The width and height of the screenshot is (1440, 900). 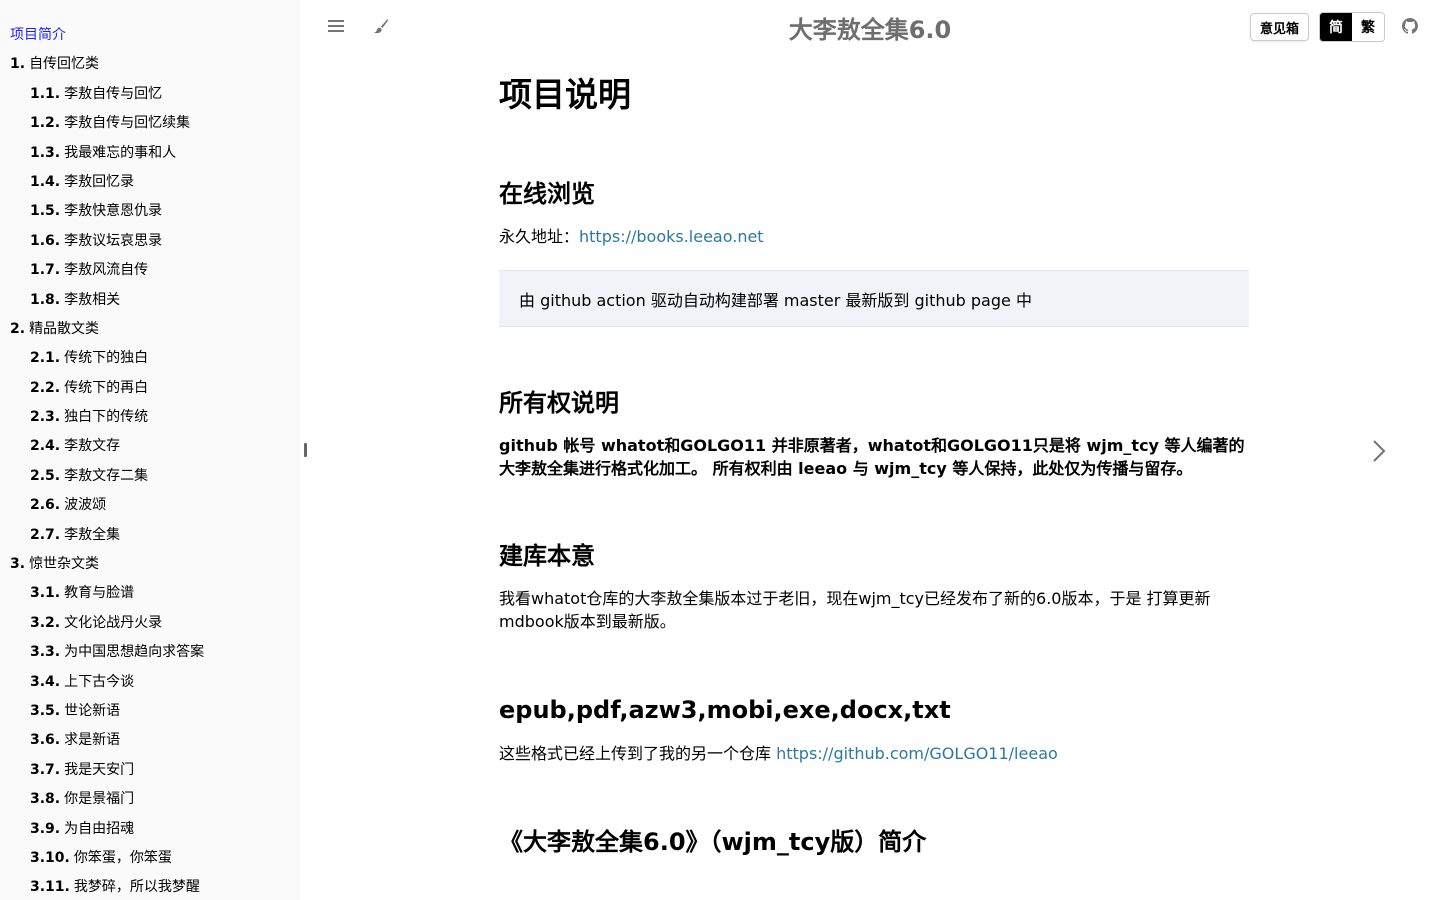 What do you see at coordinates (150, 361) in the screenshot?
I see `sidebar-item: 2.1. 传统下的独白` at bounding box center [150, 361].